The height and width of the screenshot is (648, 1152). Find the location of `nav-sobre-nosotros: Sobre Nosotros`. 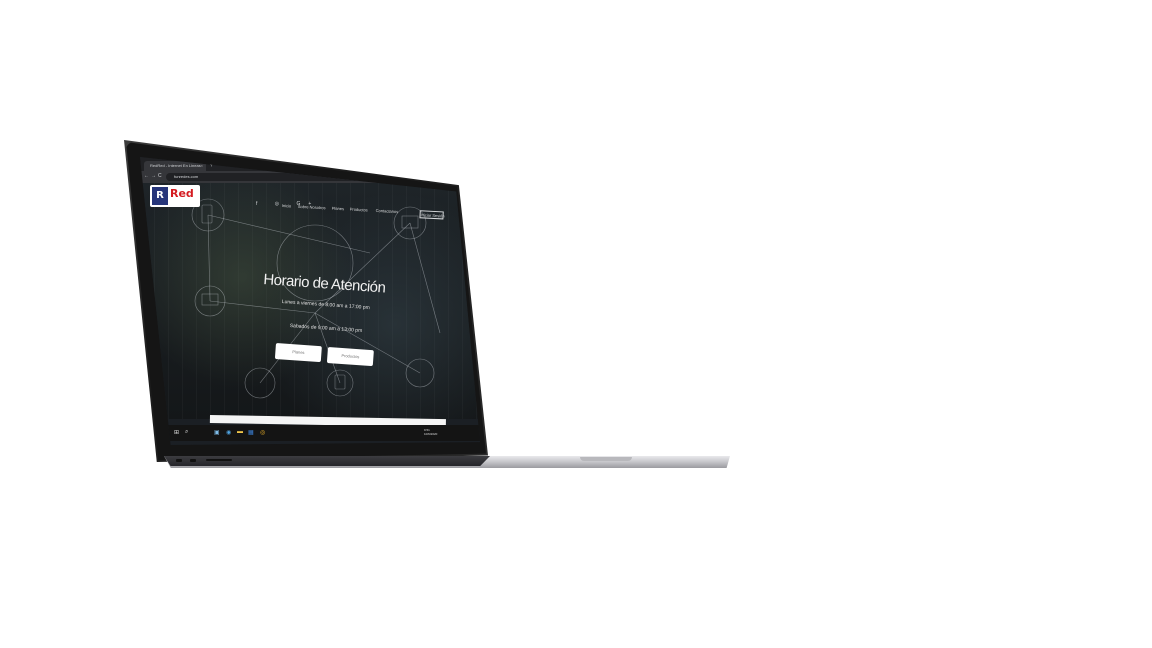

nav-sobre-nosotros: Sobre Nosotros is located at coordinates (312, 207).